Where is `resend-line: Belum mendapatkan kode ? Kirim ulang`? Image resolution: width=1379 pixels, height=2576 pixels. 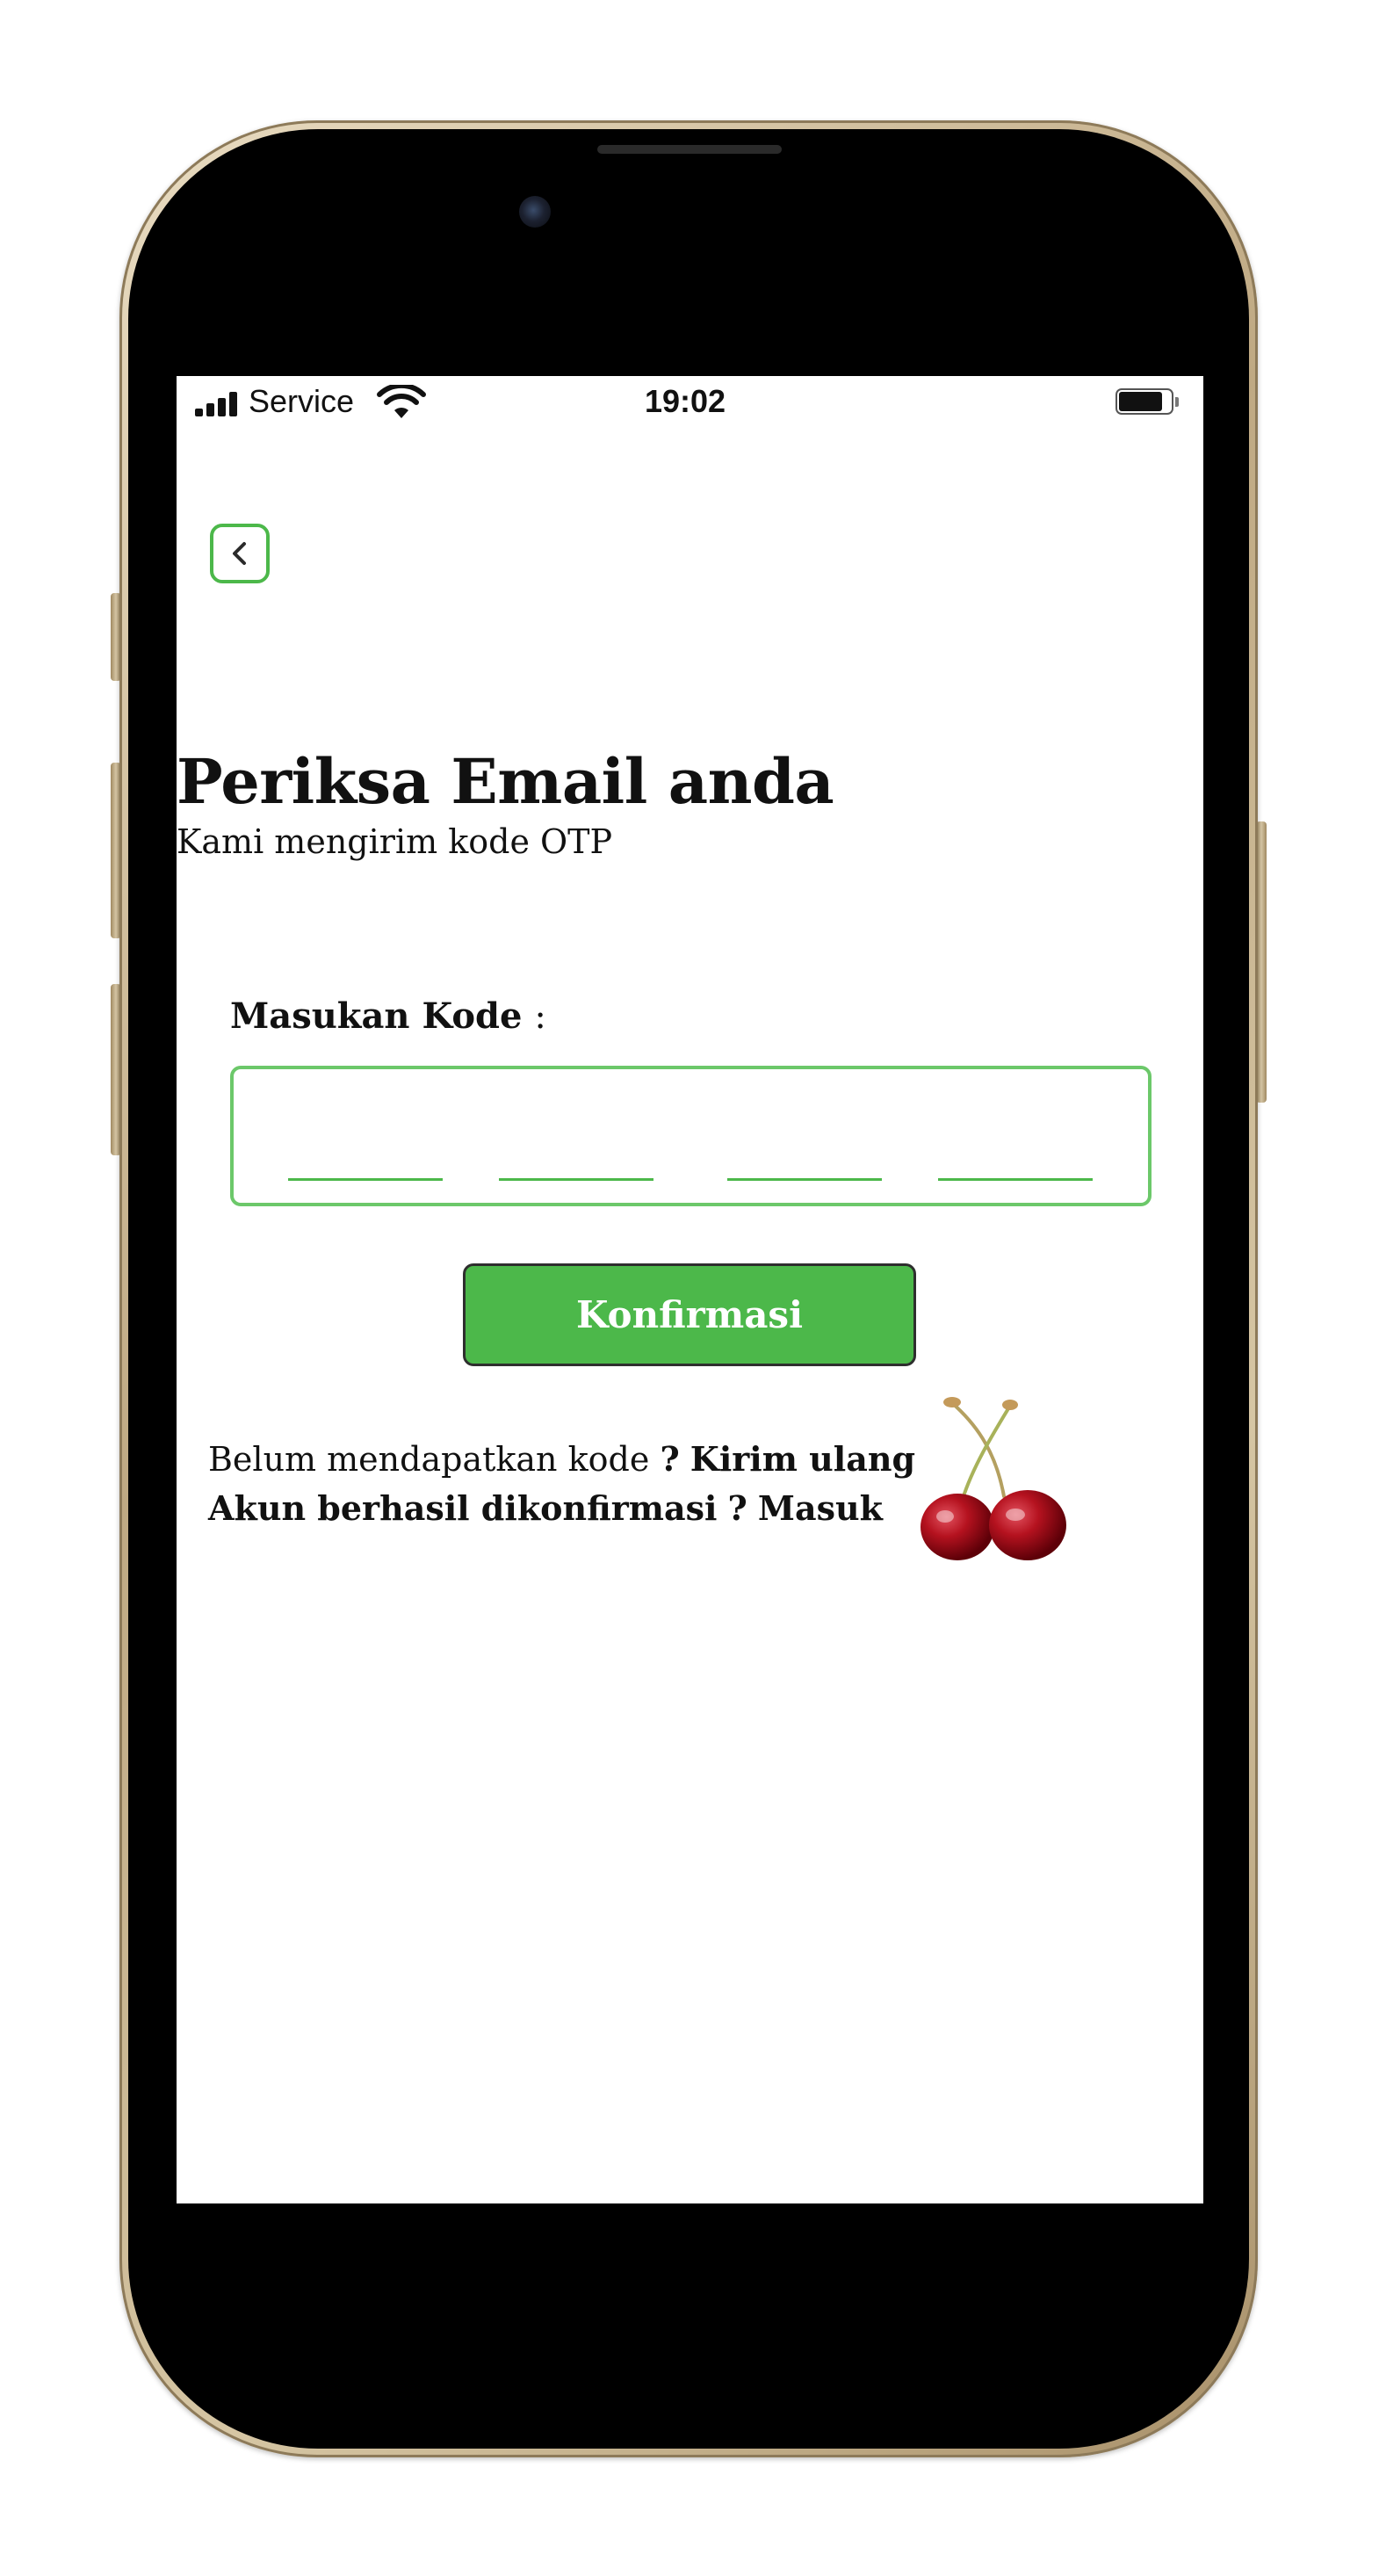 resend-line: Belum mendapatkan kode ? Kirim ulang is located at coordinates (561, 1459).